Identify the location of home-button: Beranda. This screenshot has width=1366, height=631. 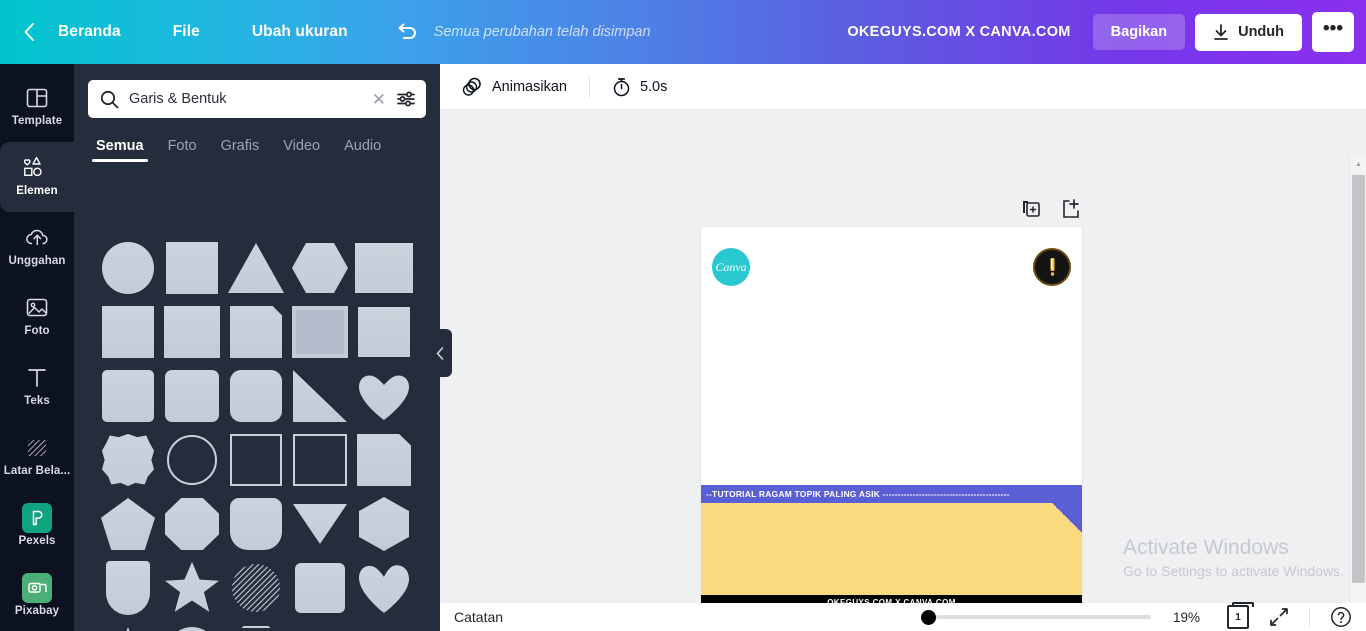
(89, 32).